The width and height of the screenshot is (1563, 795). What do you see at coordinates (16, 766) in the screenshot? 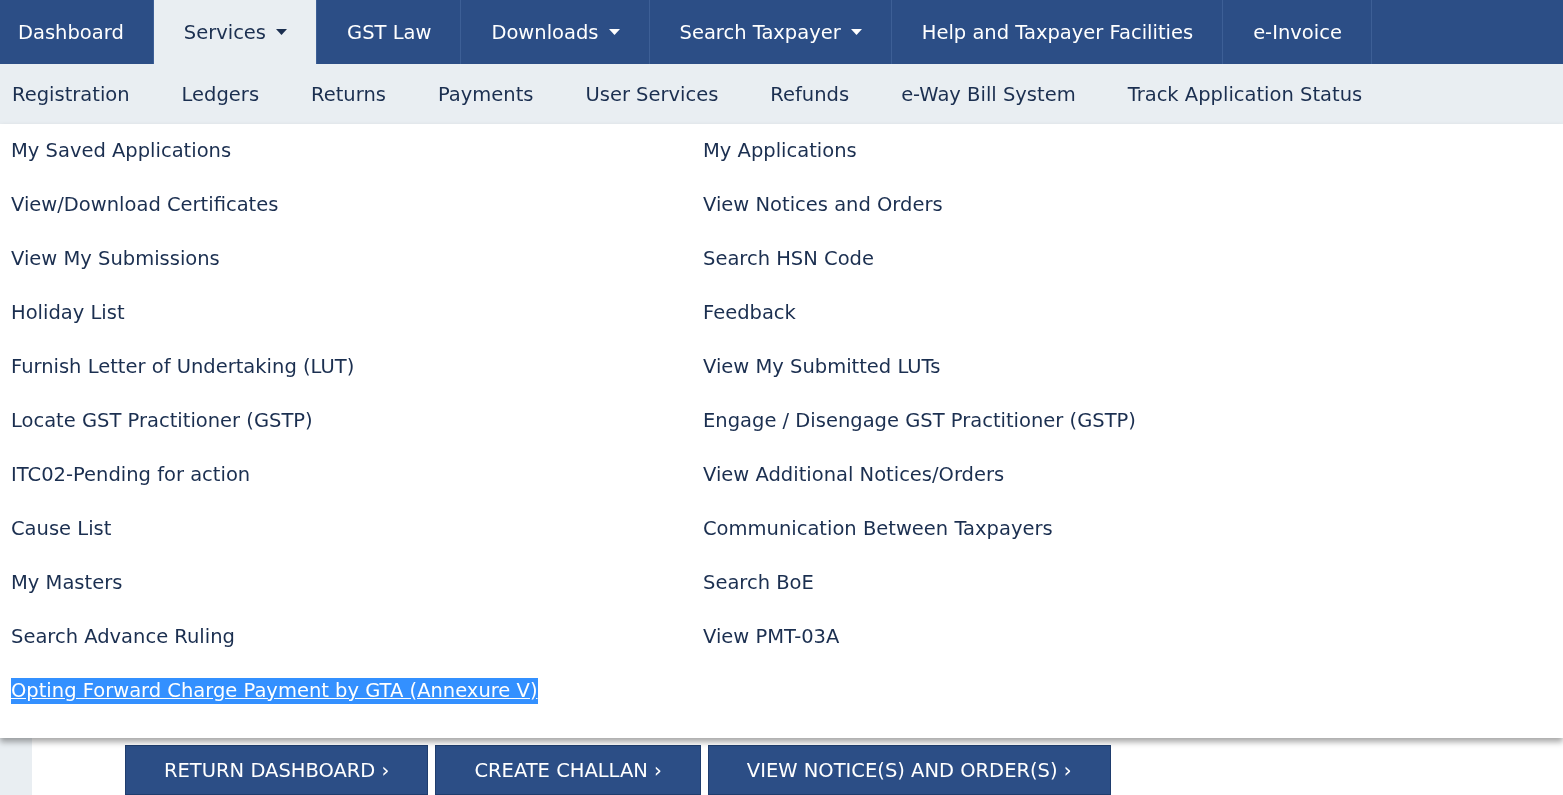
I see `side-strip` at bounding box center [16, 766].